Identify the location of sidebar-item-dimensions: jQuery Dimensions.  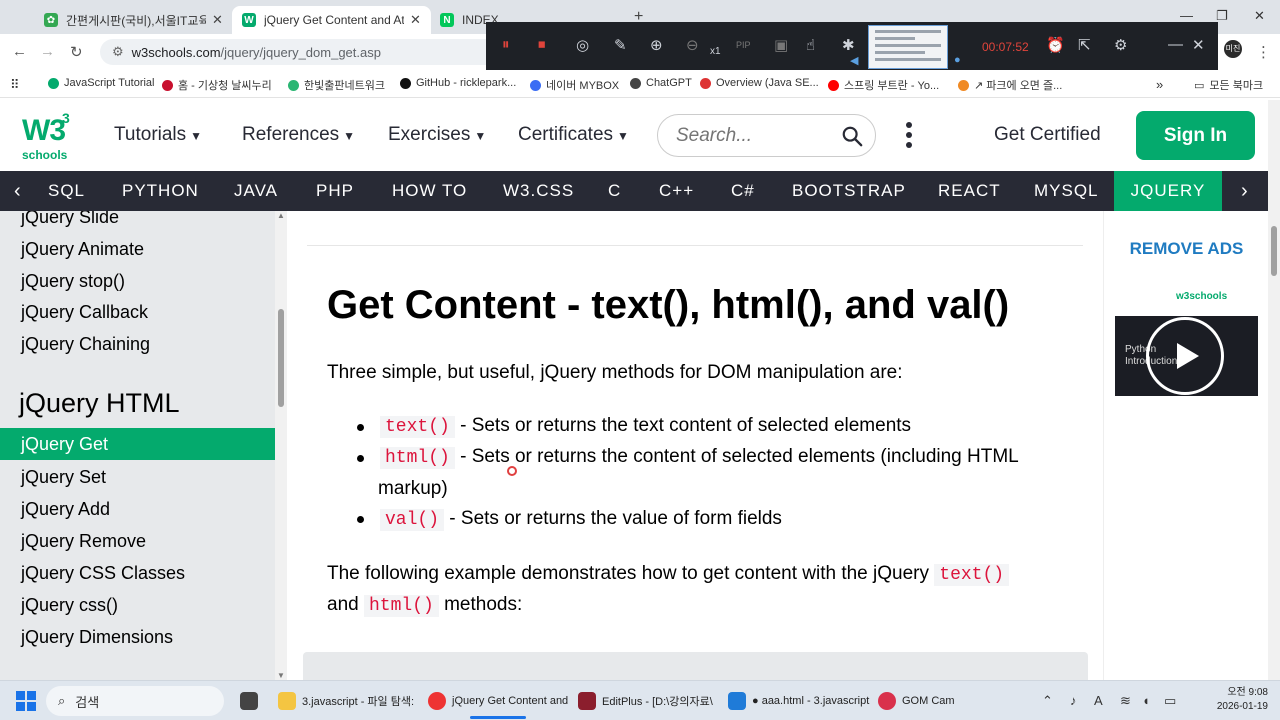
(97, 637).